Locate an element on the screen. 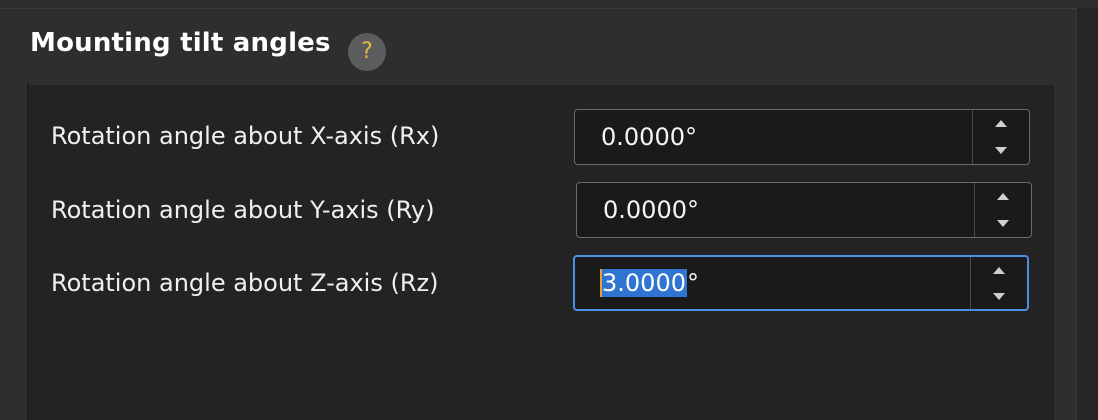 This screenshot has width=1098, height=420. left-gutter is located at coordinates (13, 251).